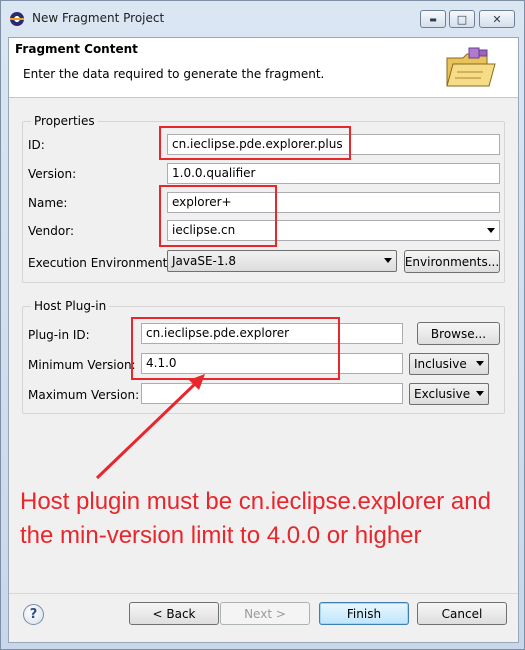 The width and height of the screenshot is (525, 650). Describe the element at coordinates (174, 613) in the screenshot. I see `back-button: < Back` at that location.